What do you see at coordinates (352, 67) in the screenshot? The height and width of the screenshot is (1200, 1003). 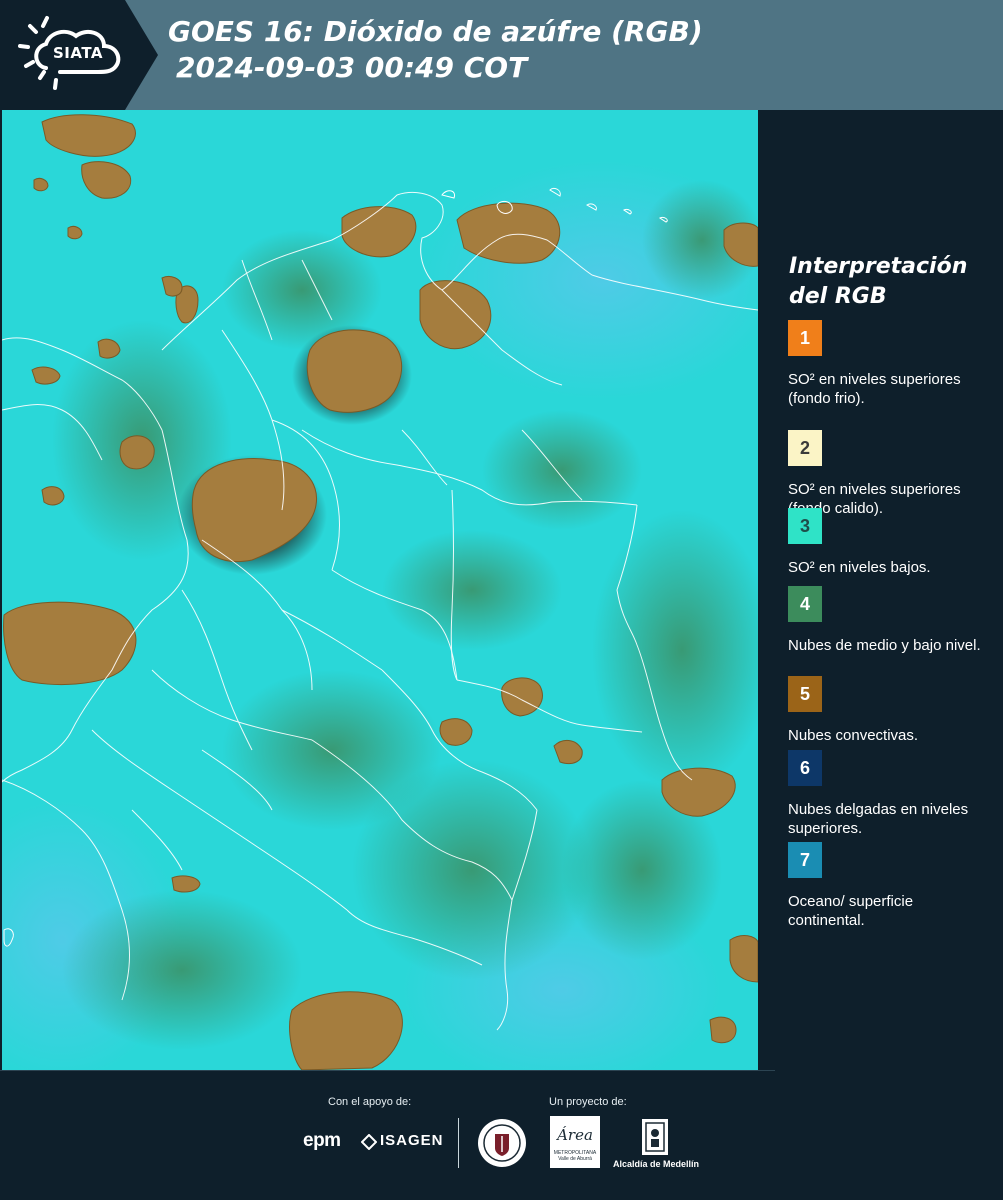 I see `title-line-2: 2024-09-03 00:49 COT` at bounding box center [352, 67].